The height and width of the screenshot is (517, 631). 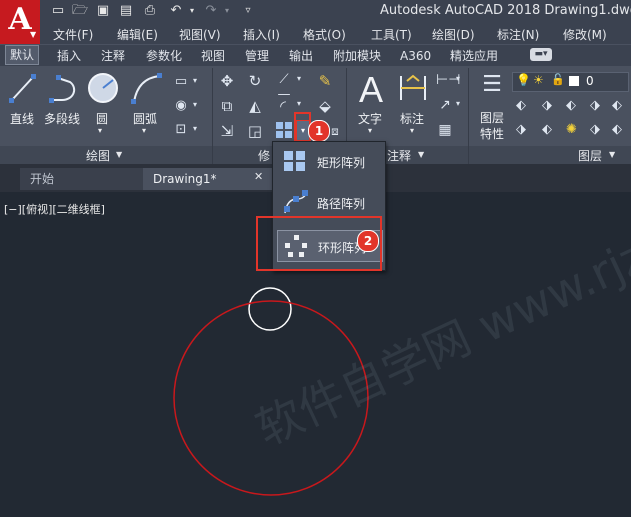 I want to click on menu-view: 视图(V), so click(x=200, y=34).